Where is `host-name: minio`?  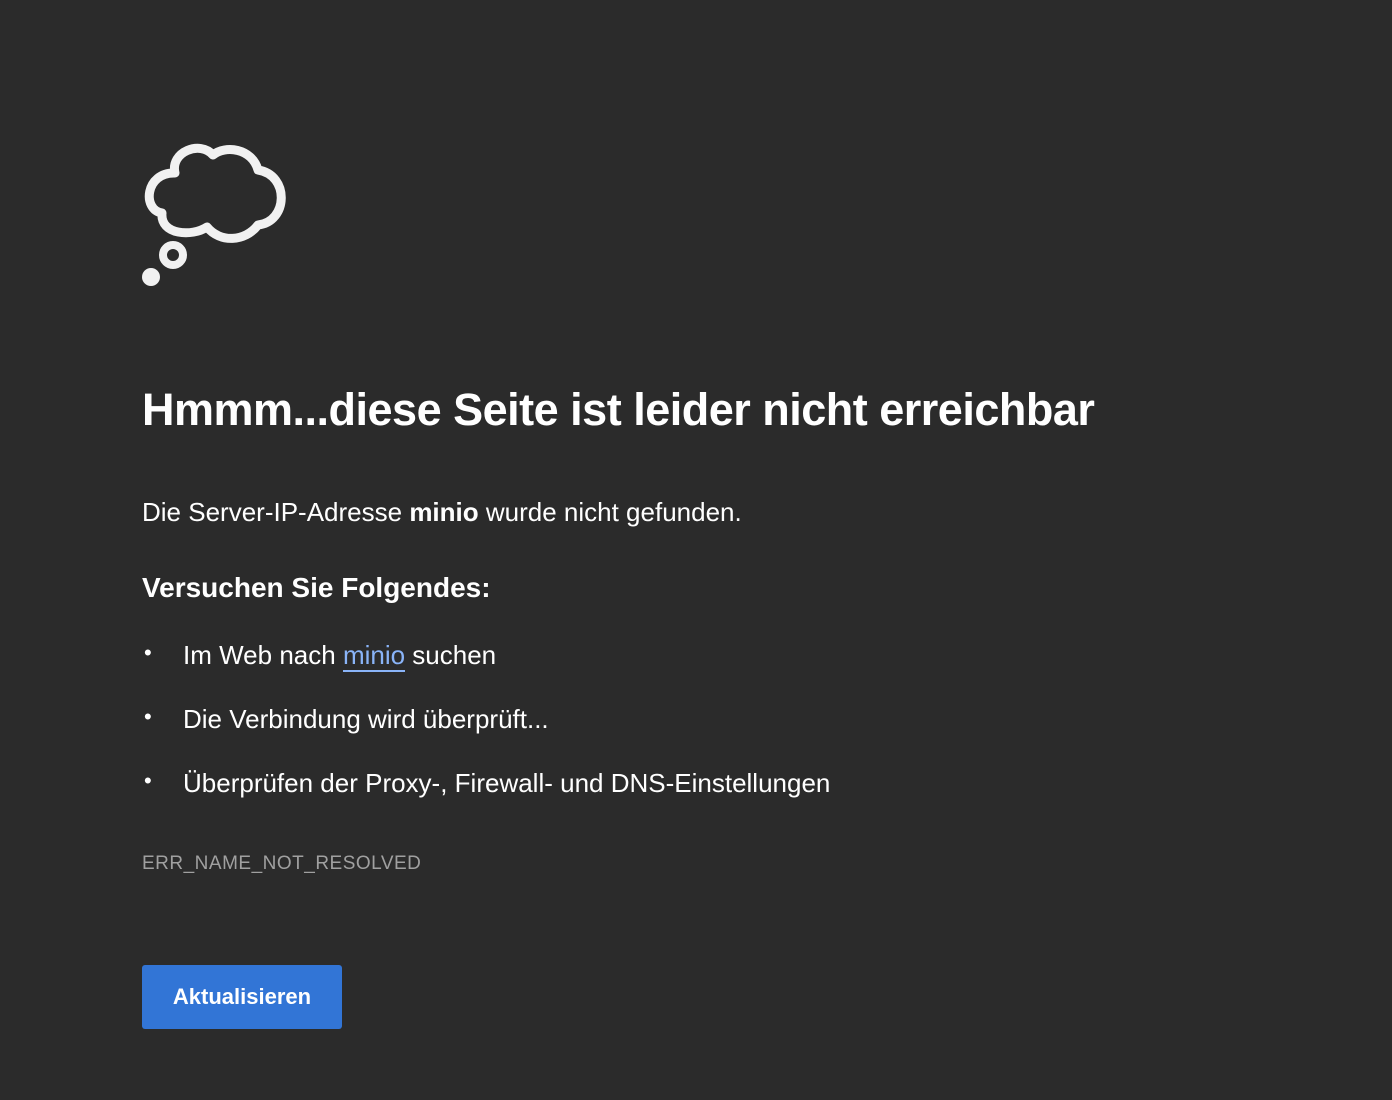 host-name: minio is located at coordinates (444, 512).